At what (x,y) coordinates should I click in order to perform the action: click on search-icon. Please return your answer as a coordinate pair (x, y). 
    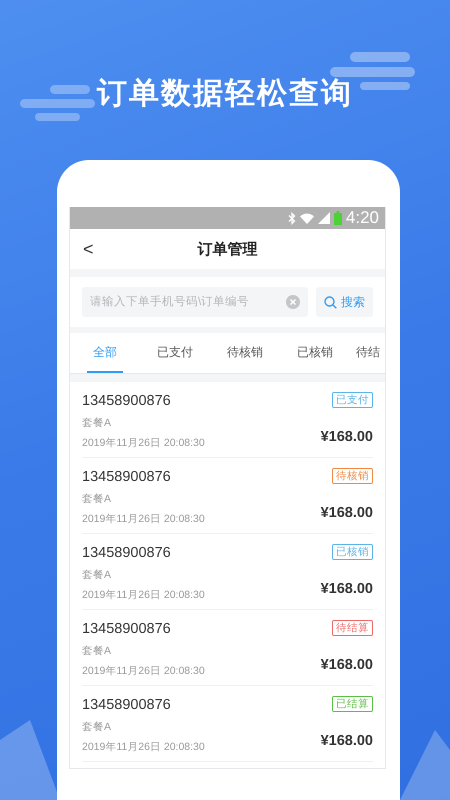
    Looking at the image, I should click on (330, 302).